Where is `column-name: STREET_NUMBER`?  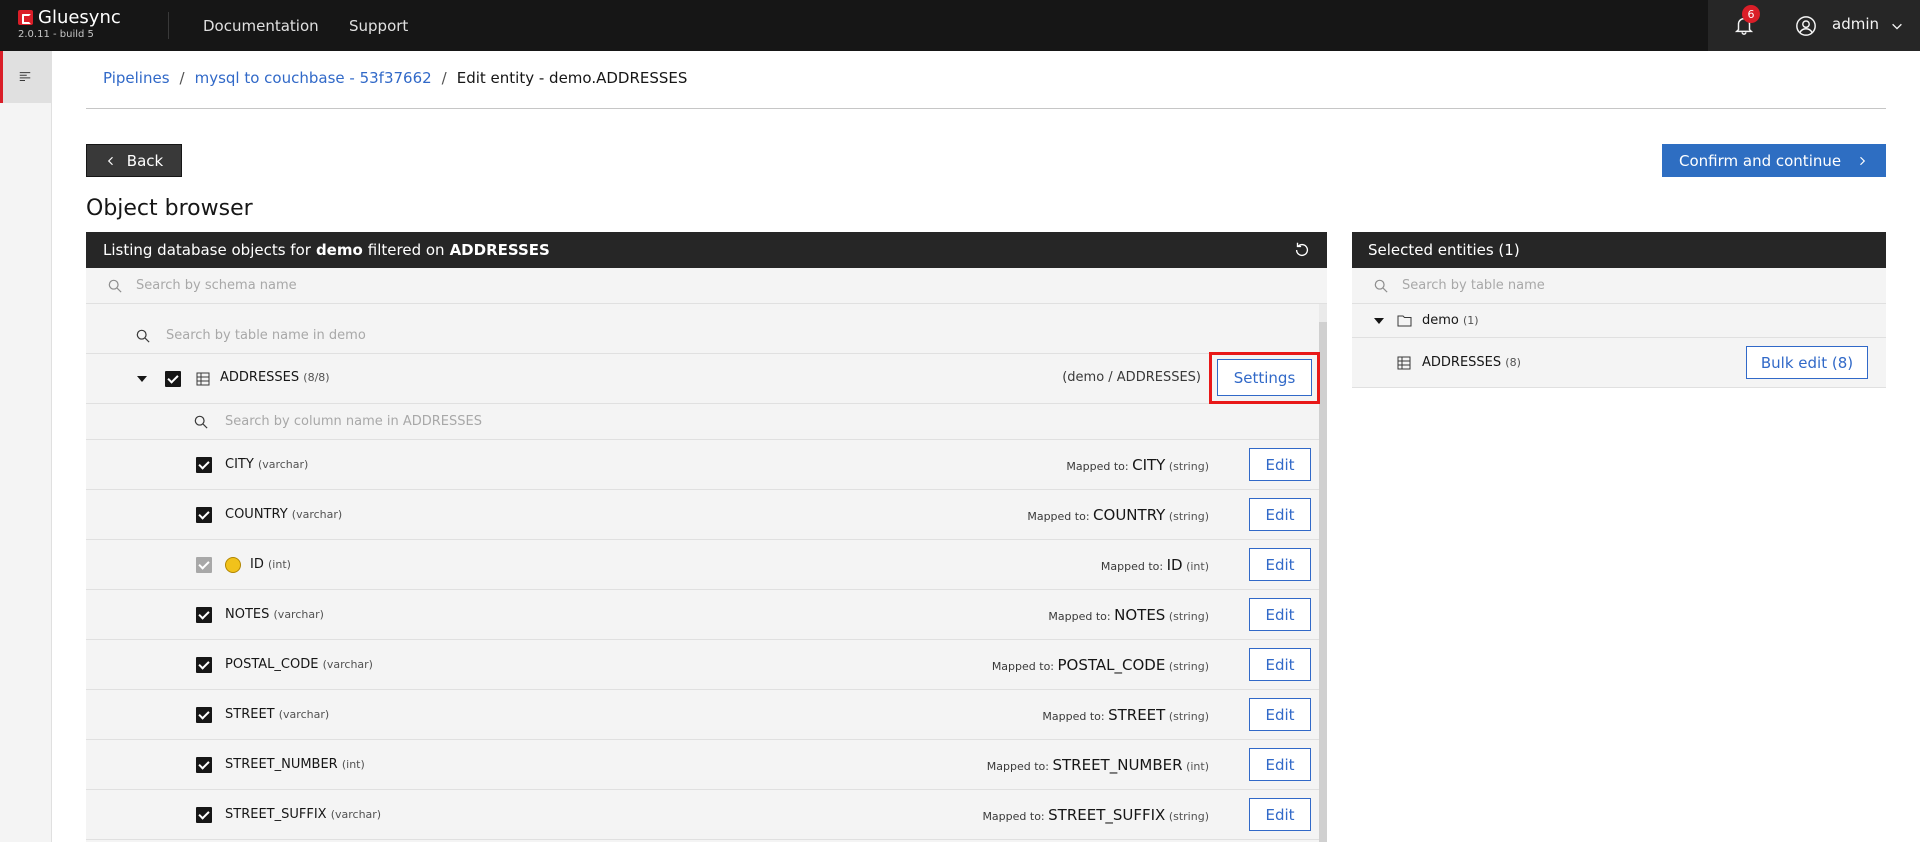 column-name: STREET_NUMBER is located at coordinates (281, 764).